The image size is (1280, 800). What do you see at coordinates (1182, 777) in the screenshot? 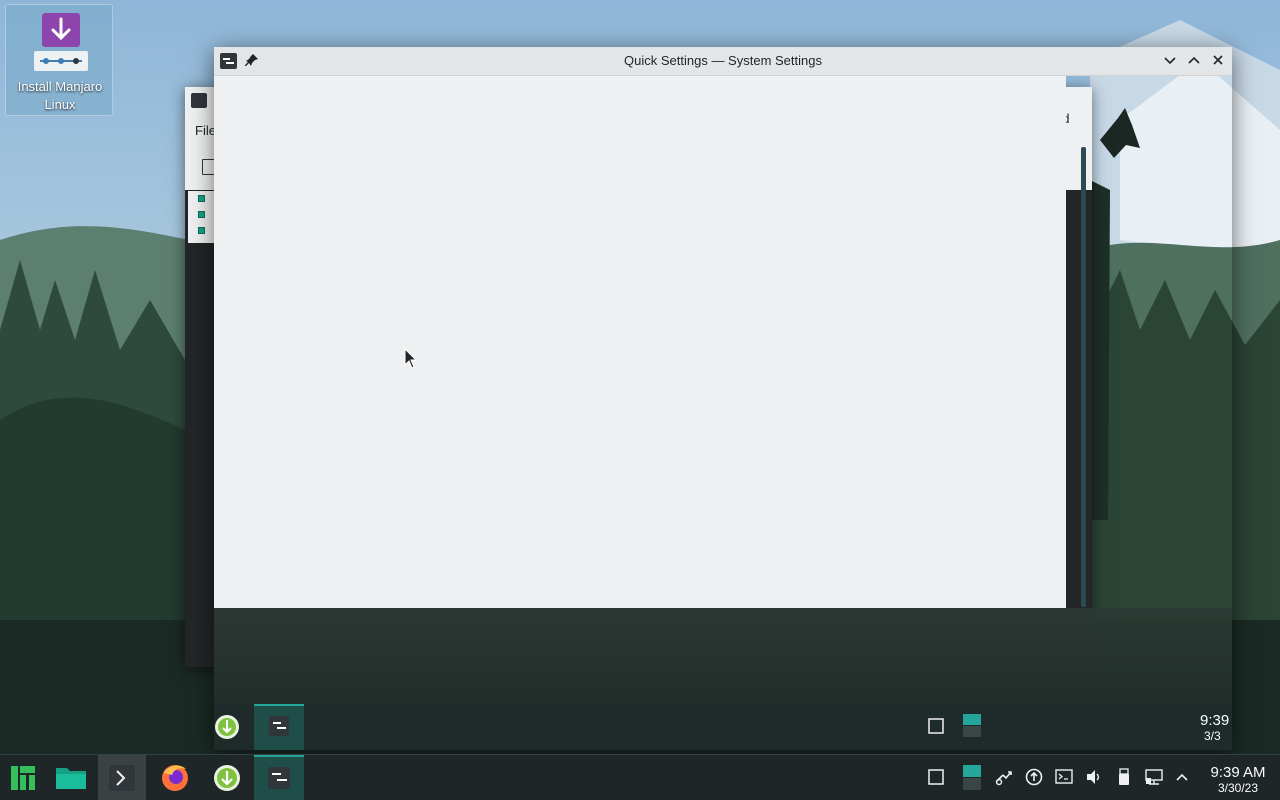
I see `expand-tray-icon` at bounding box center [1182, 777].